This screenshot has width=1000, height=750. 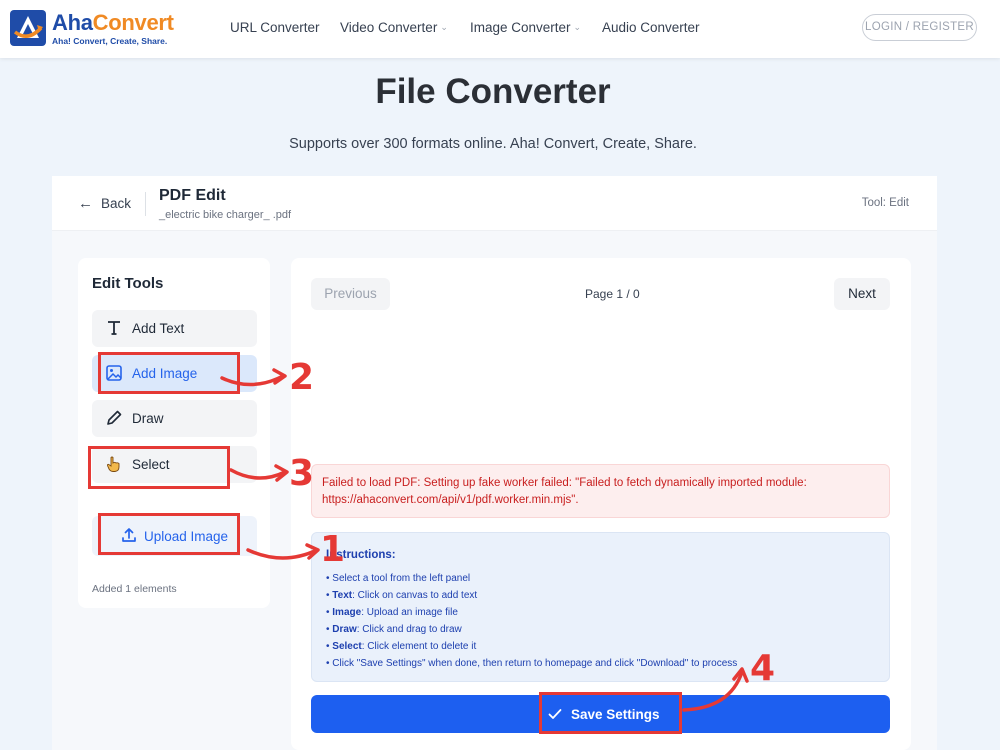 What do you see at coordinates (401, 646) in the screenshot?
I see `instruction-item: • Select: Click element to delete it` at bounding box center [401, 646].